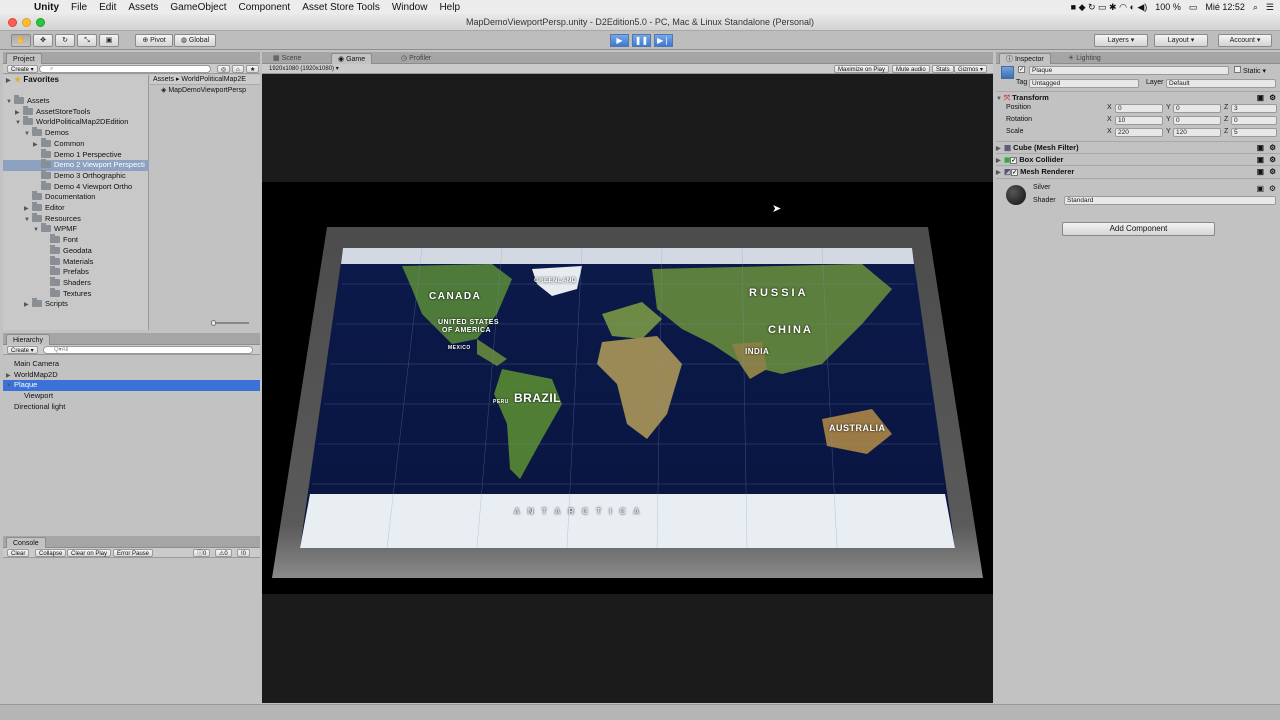 This screenshot has height=720, width=1280. I want to click on status-icons: ■ ◆ ↻ ▭ ✱ ◠ ◐ ◀), so click(1109, 7).